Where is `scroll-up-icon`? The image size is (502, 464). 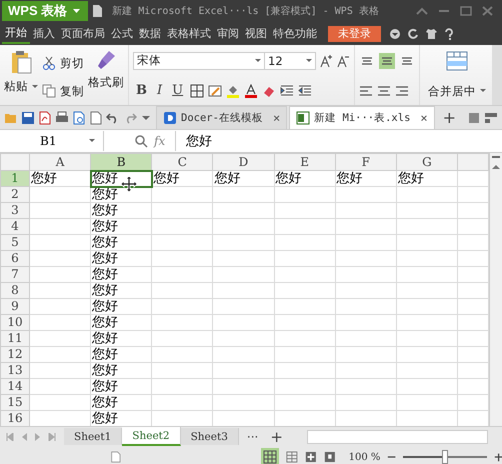 scroll-up-icon is located at coordinates (496, 167).